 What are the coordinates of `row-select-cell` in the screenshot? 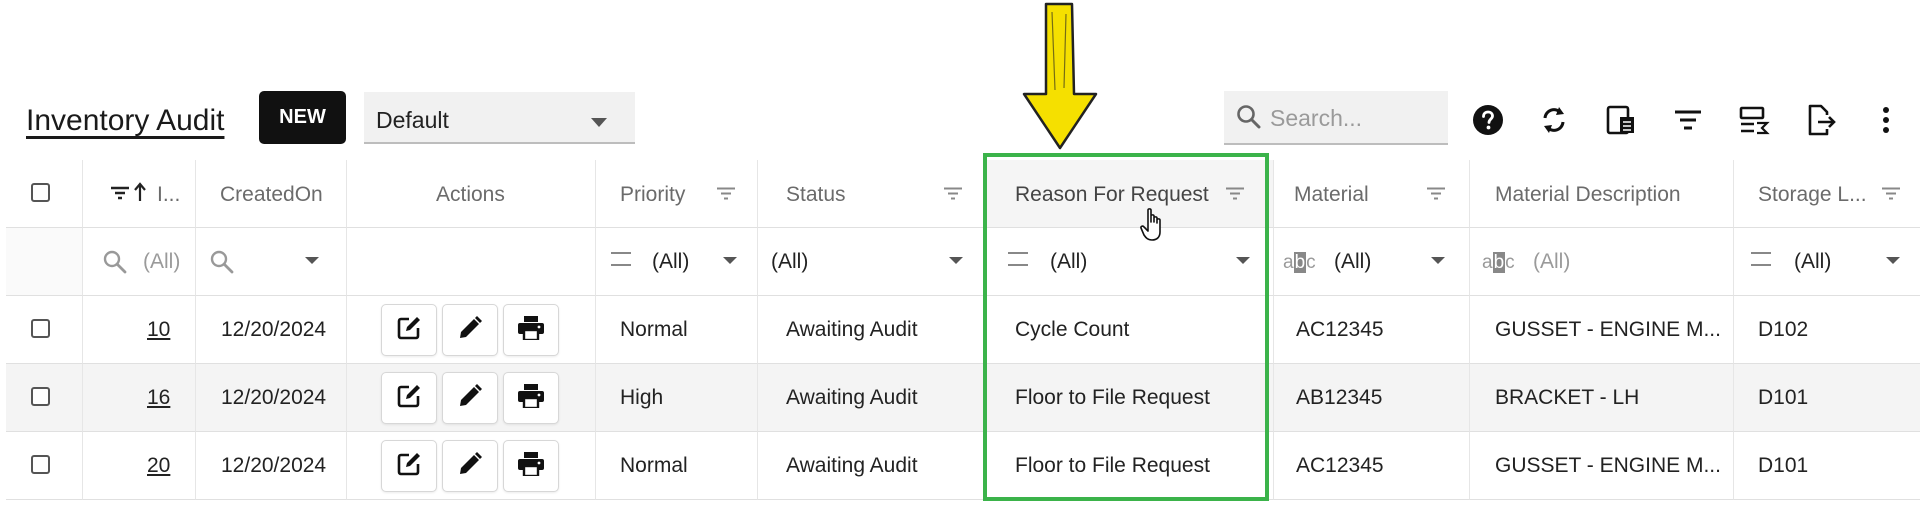 It's located at (44, 466).